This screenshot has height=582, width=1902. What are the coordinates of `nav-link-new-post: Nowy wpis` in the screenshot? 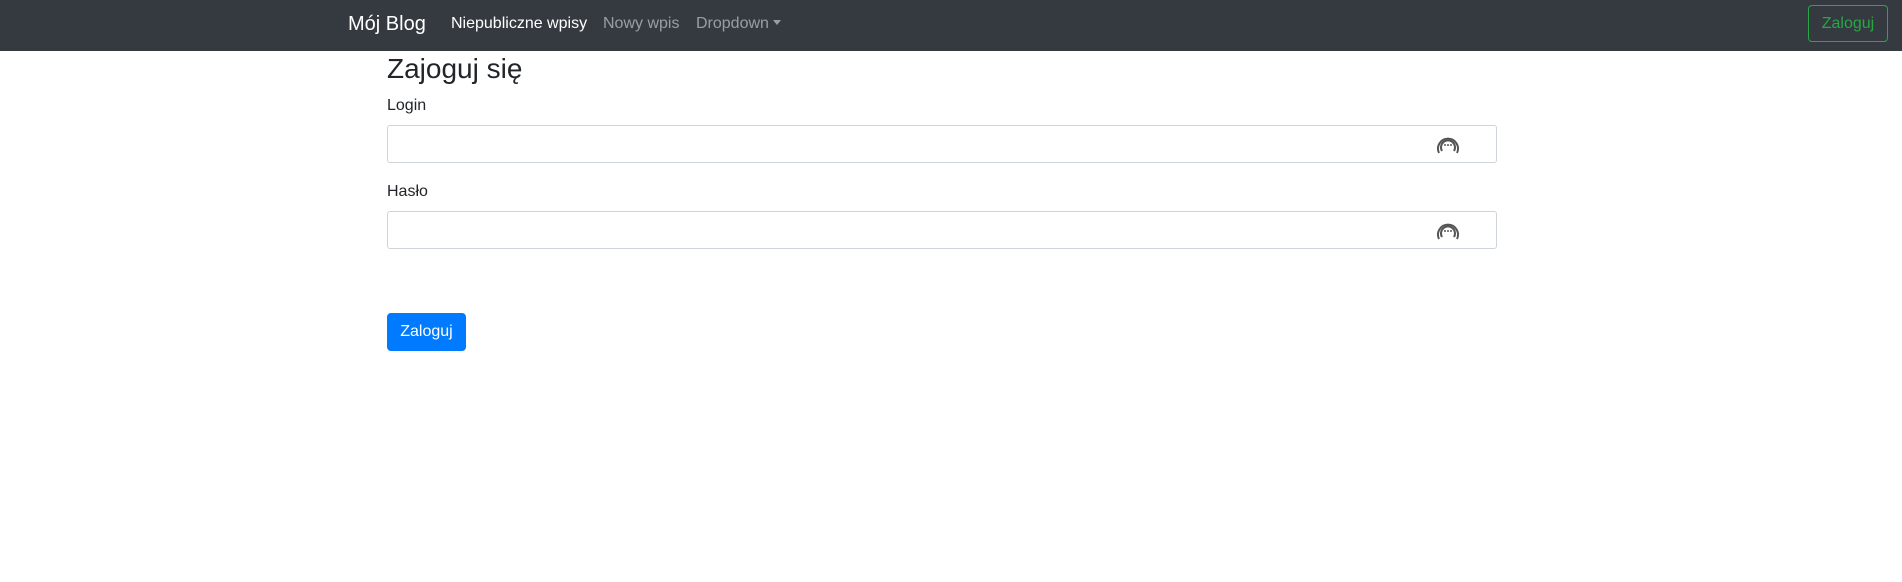 It's located at (641, 25).